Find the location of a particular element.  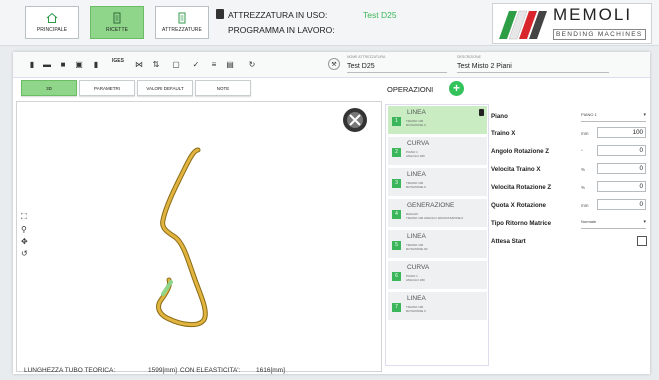

nav-ricette-label: RICETTE is located at coordinates (117, 30).